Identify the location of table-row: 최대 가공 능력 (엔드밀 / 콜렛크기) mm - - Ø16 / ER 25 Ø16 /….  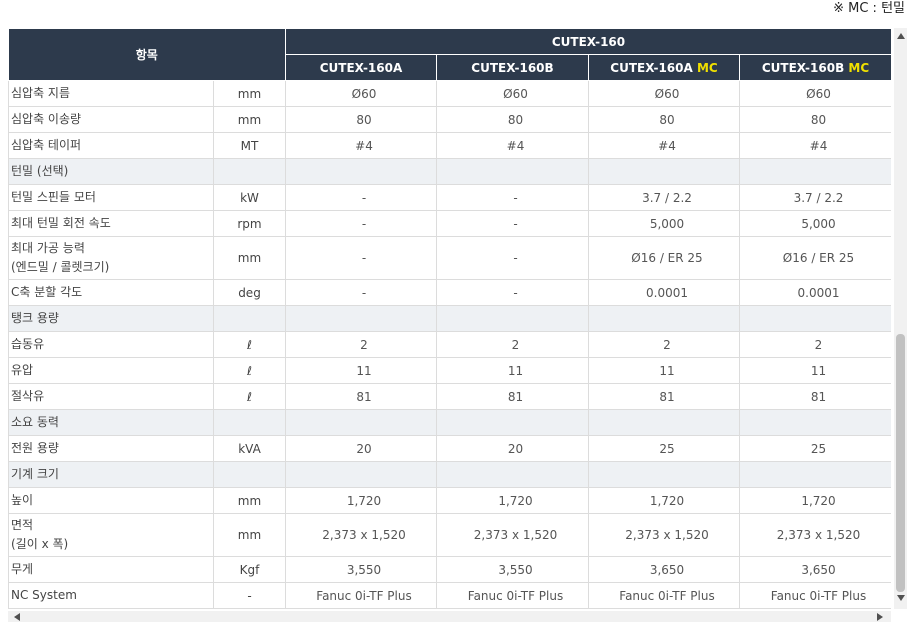
(449, 258).